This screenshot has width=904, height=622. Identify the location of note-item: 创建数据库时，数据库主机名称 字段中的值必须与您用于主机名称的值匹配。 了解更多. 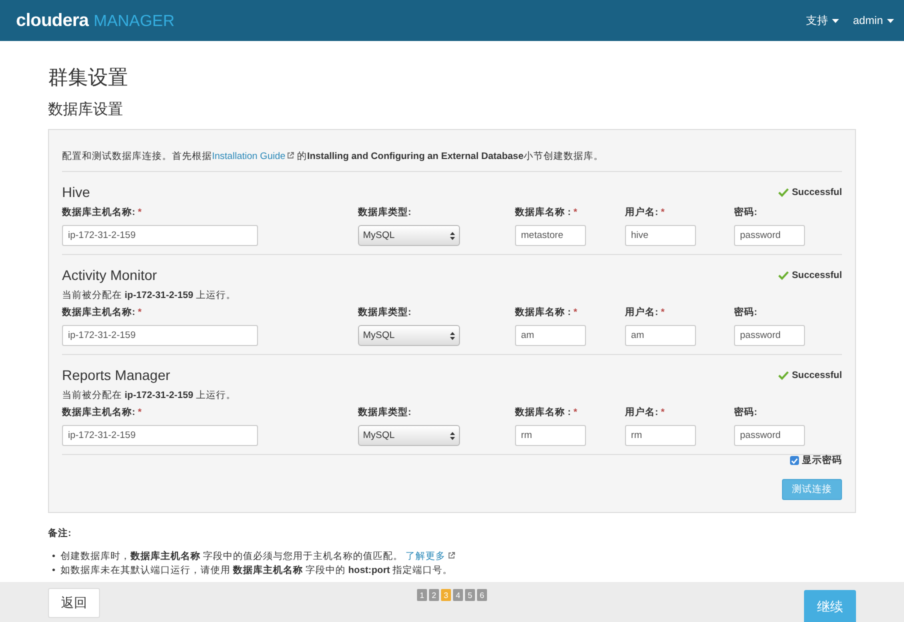
(257, 557).